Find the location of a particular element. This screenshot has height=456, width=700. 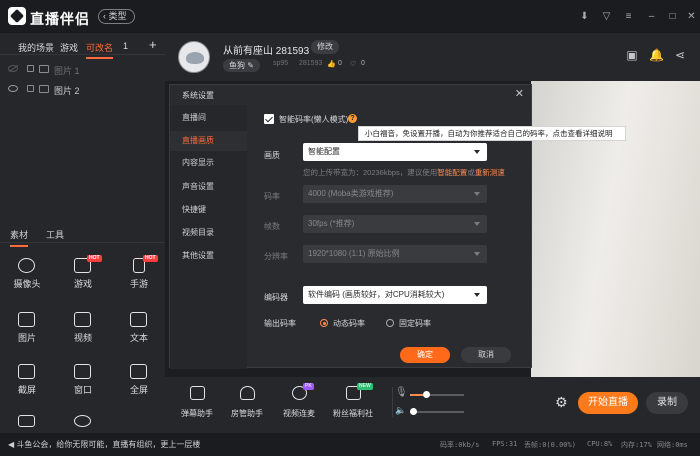

eye-icon is located at coordinates (13, 88).